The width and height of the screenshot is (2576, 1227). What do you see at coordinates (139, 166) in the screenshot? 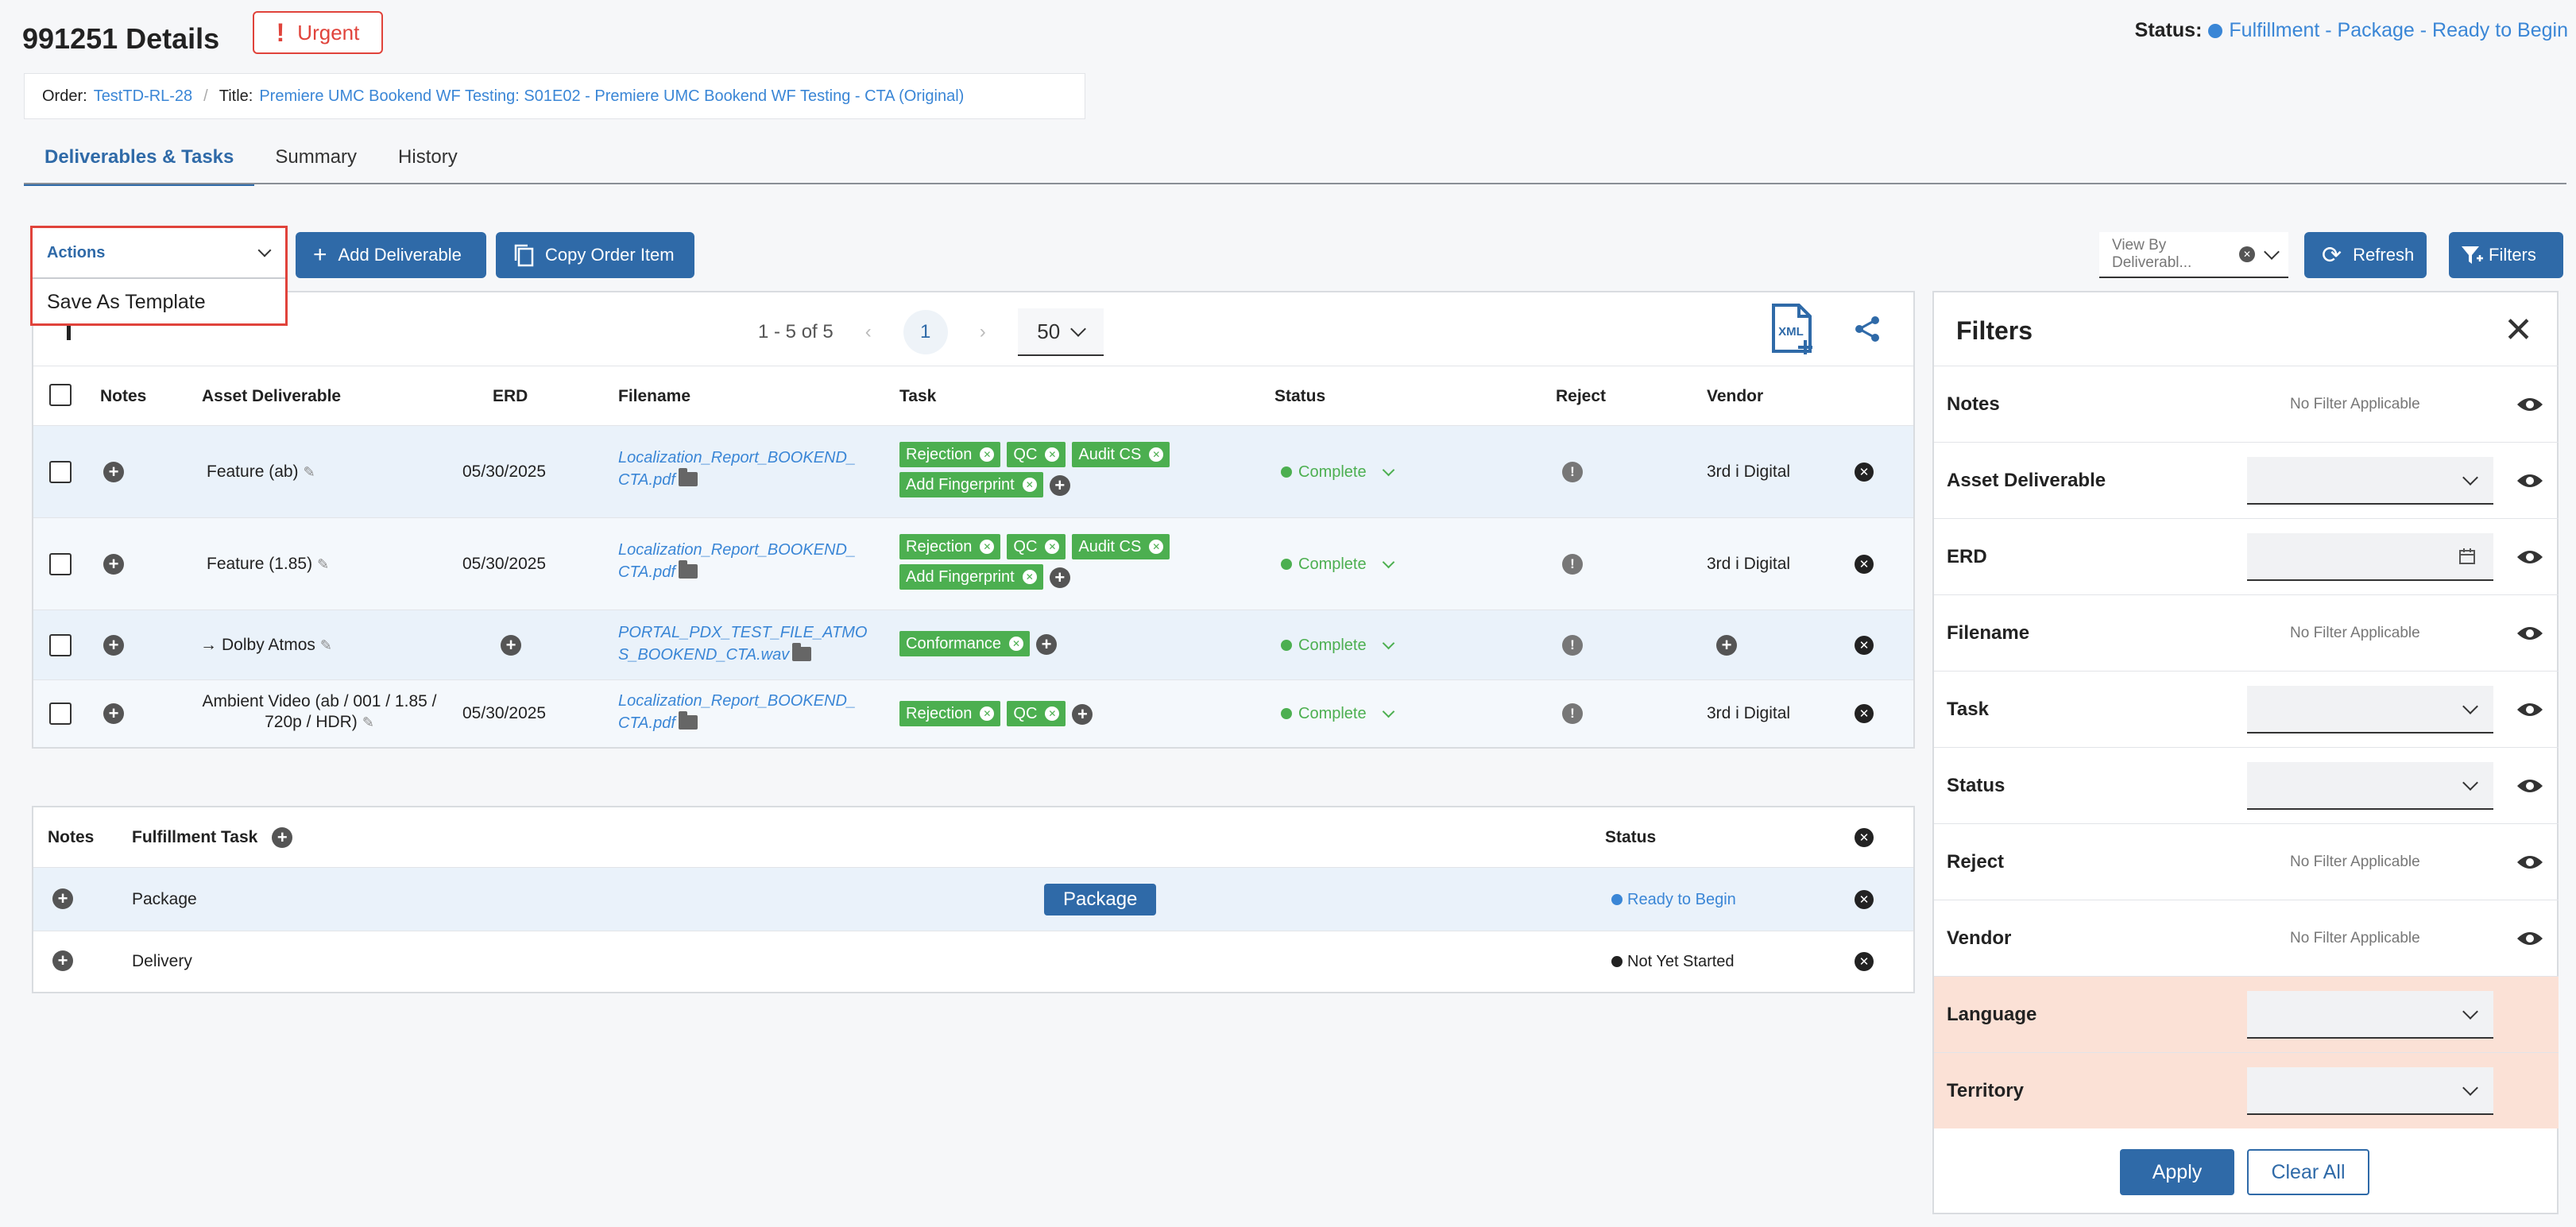
I see `tab-deliverables-tasks: Deliverables & Tasks` at bounding box center [139, 166].